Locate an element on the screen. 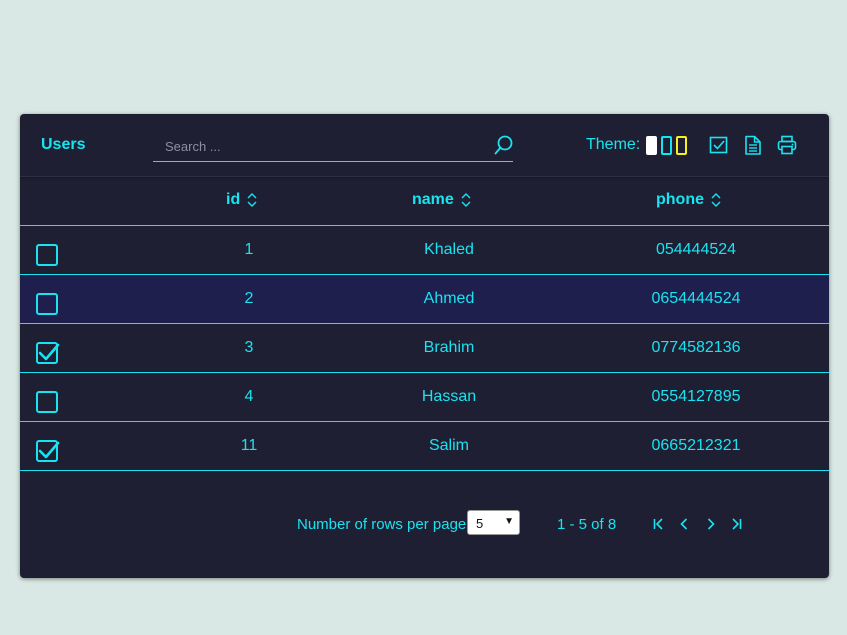 This screenshot has width=847, height=635. cell-id: 4 is located at coordinates (249, 396).